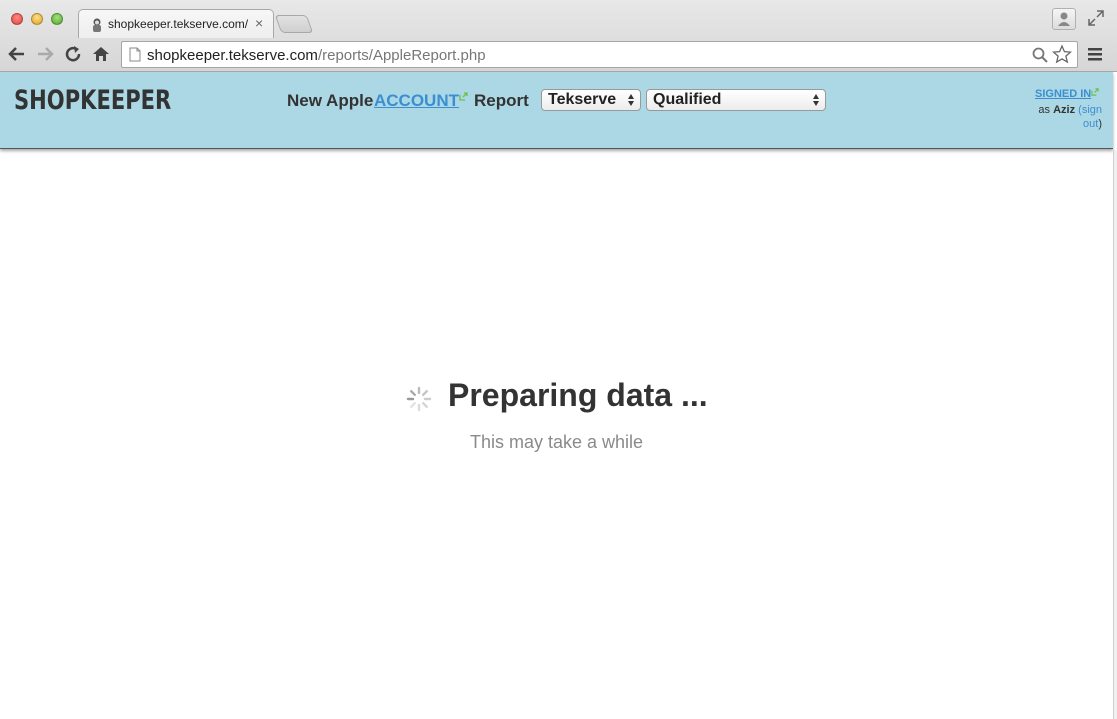 The image size is (1117, 719). I want to click on person-icon, so click(1064, 19).